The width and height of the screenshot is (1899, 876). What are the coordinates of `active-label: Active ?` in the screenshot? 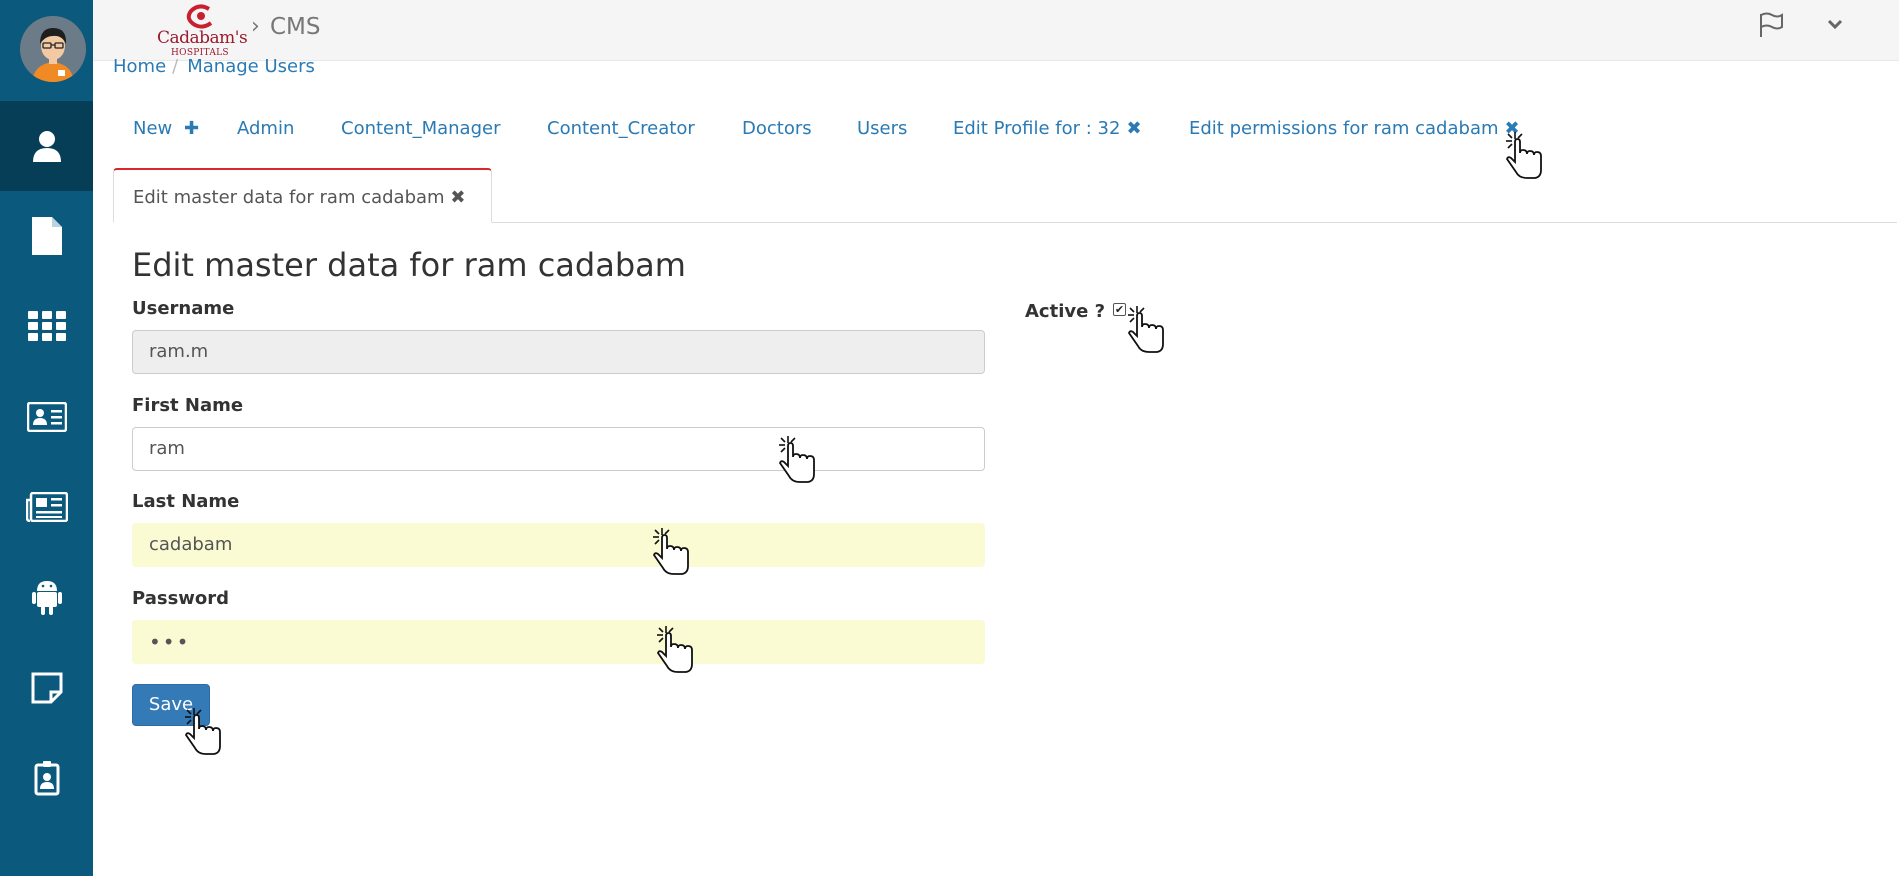 It's located at (1065, 311).